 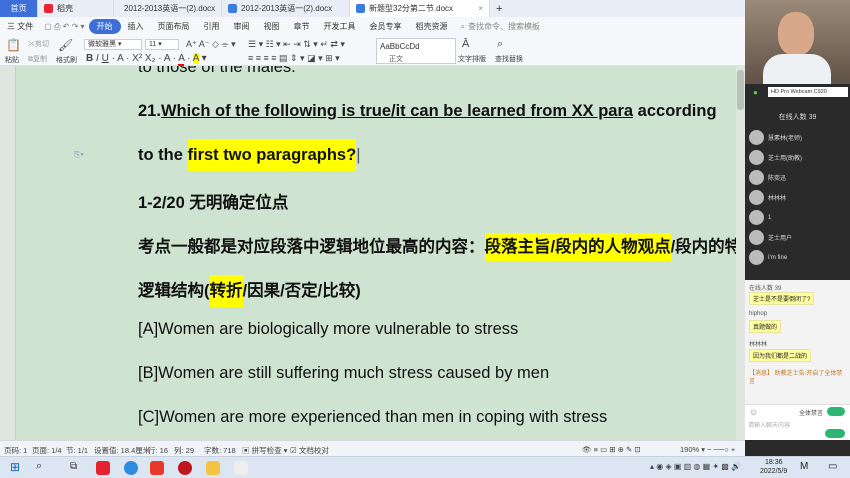 I want to click on tab-doc-2: 2012-2013英语一(2).docx, so click(x=286, y=8).